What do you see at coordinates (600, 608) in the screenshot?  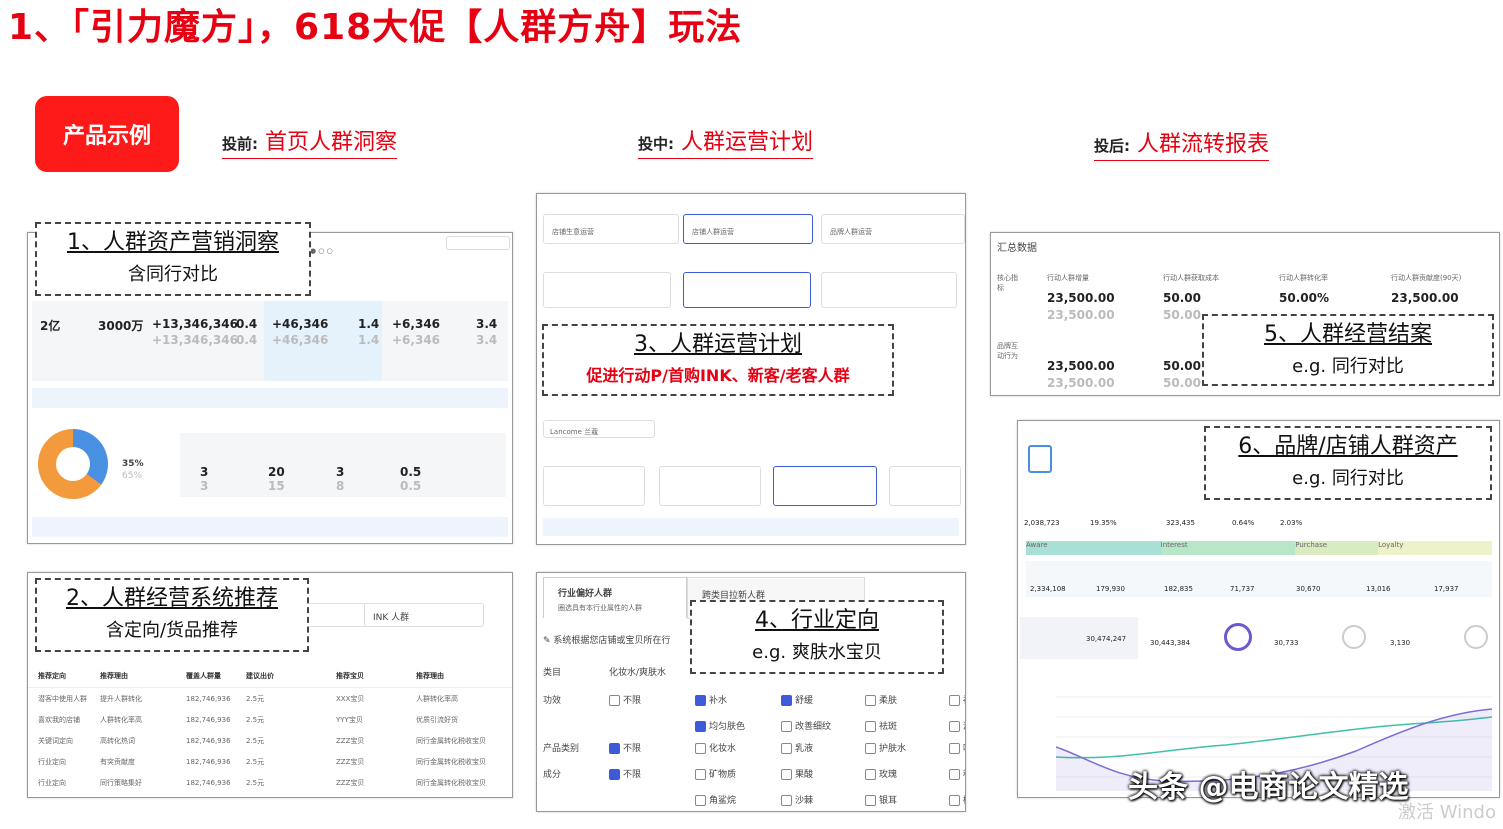 I see `tab-industry-sub: 圈选具有本行业属性的人群` at bounding box center [600, 608].